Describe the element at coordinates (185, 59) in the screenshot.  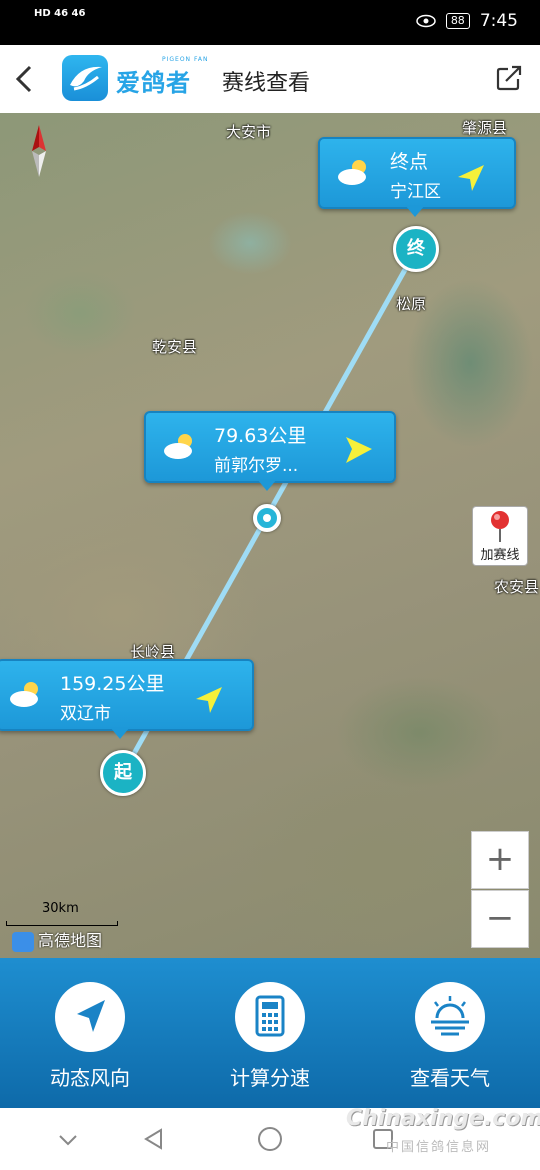
I see `app-name-subtitle: PIGEON FAN` at that location.